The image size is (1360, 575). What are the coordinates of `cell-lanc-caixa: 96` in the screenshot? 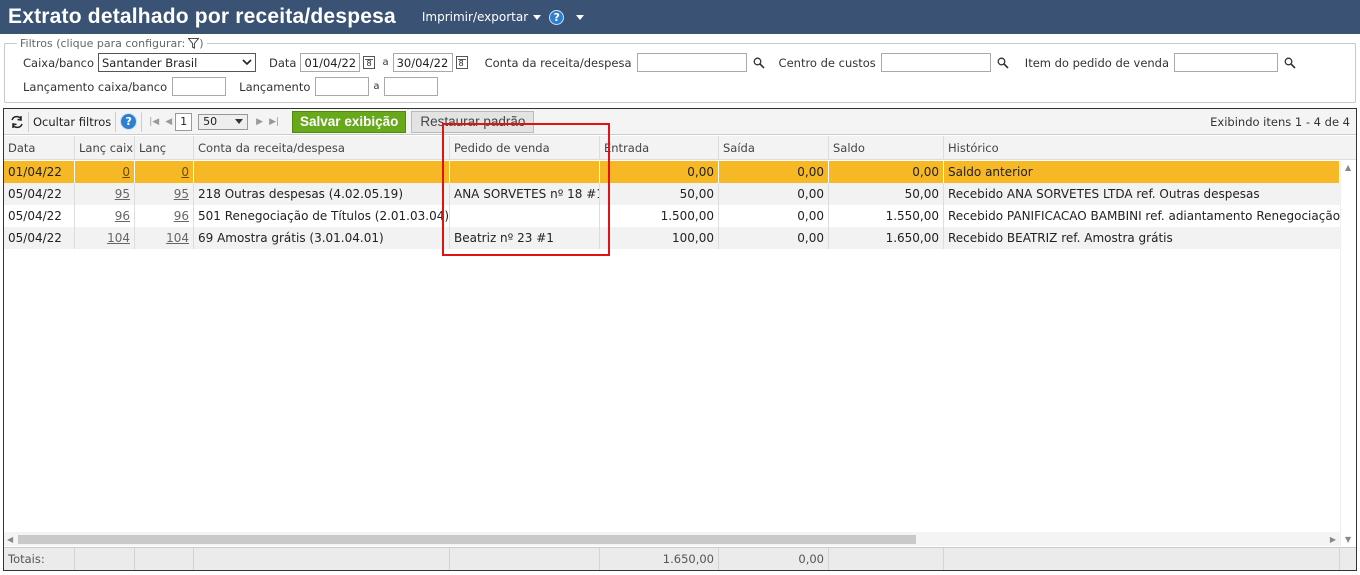 It's located at (105, 216).